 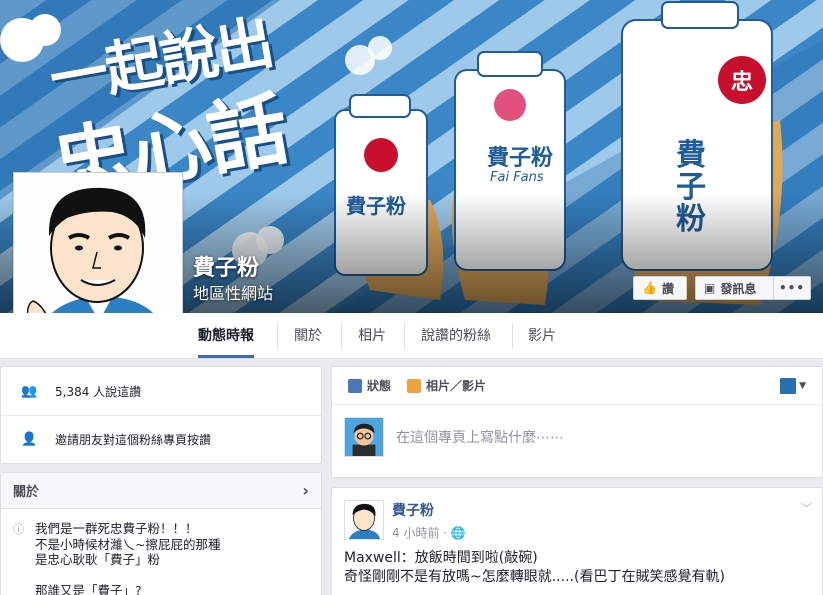 What do you see at coordinates (98, 391) in the screenshot?
I see `likes-count-text: 5,384 人說這讚` at bounding box center [98, 391].